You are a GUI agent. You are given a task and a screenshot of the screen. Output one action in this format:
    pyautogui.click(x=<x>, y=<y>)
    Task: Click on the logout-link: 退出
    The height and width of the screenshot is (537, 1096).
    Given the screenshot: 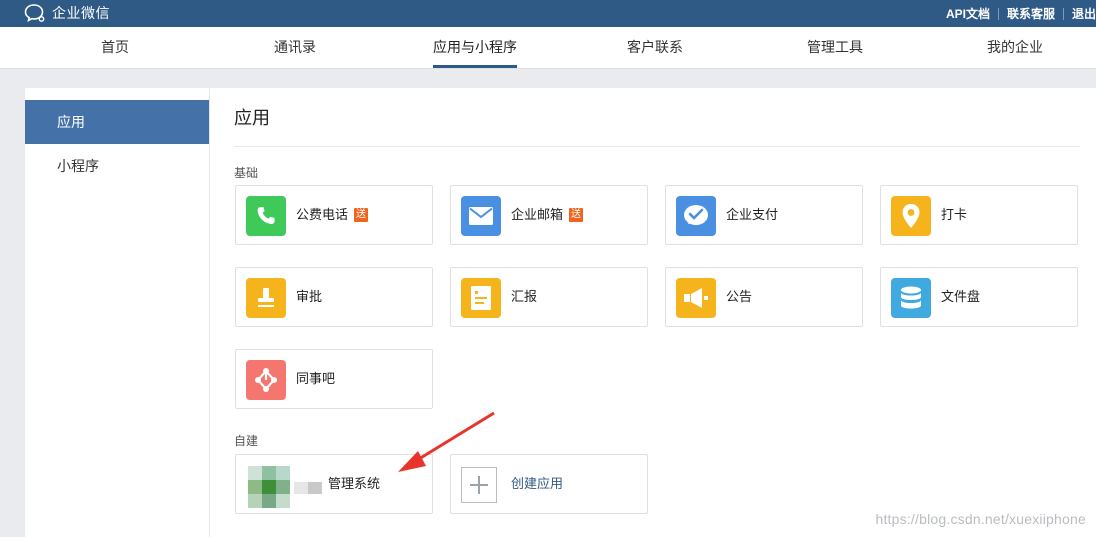 What is the action you would take?
    pyautogui.click(x=1080, y=13)
    